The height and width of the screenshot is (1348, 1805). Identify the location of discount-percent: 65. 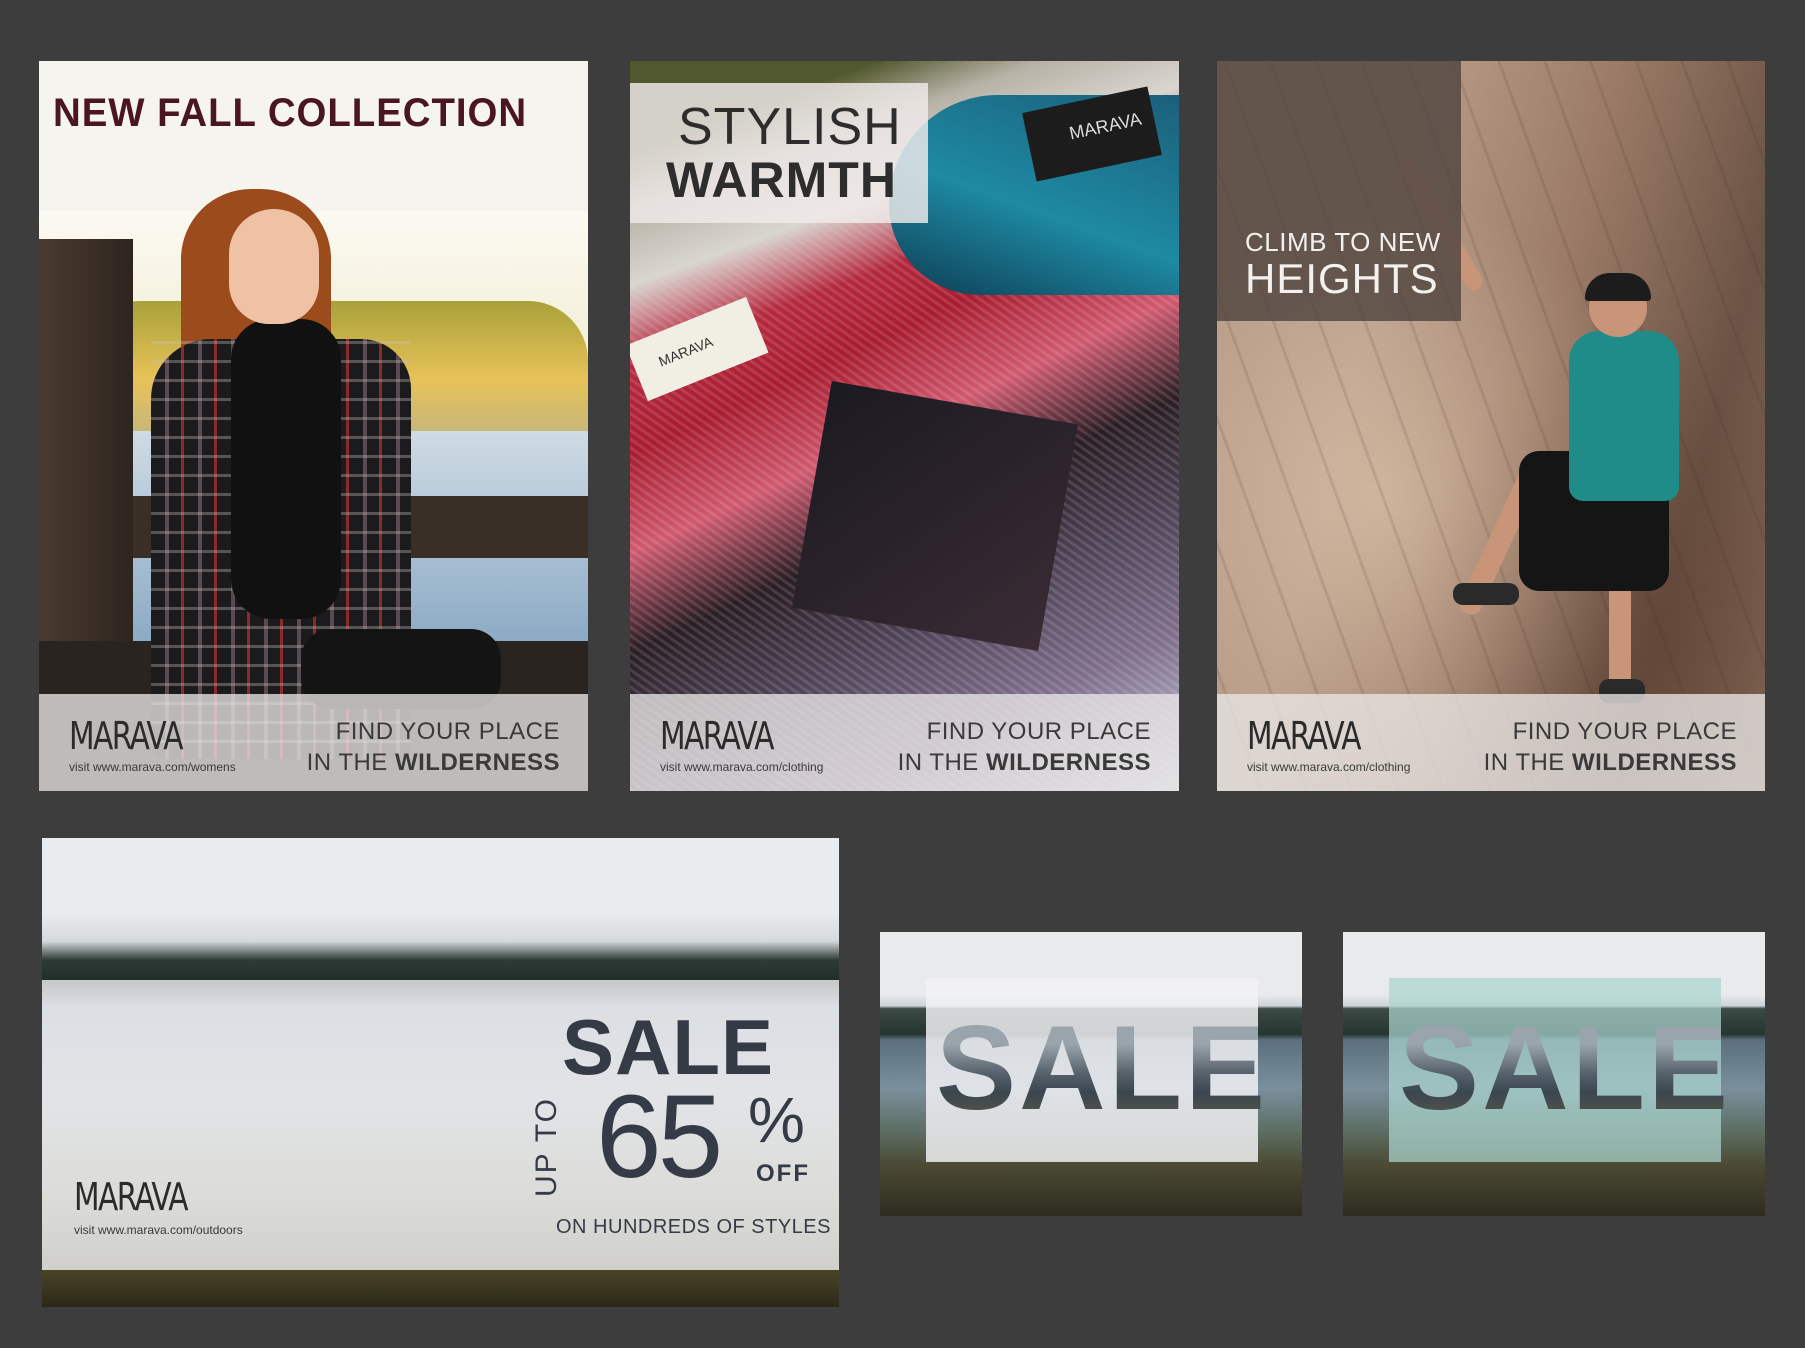
(659, 1137).